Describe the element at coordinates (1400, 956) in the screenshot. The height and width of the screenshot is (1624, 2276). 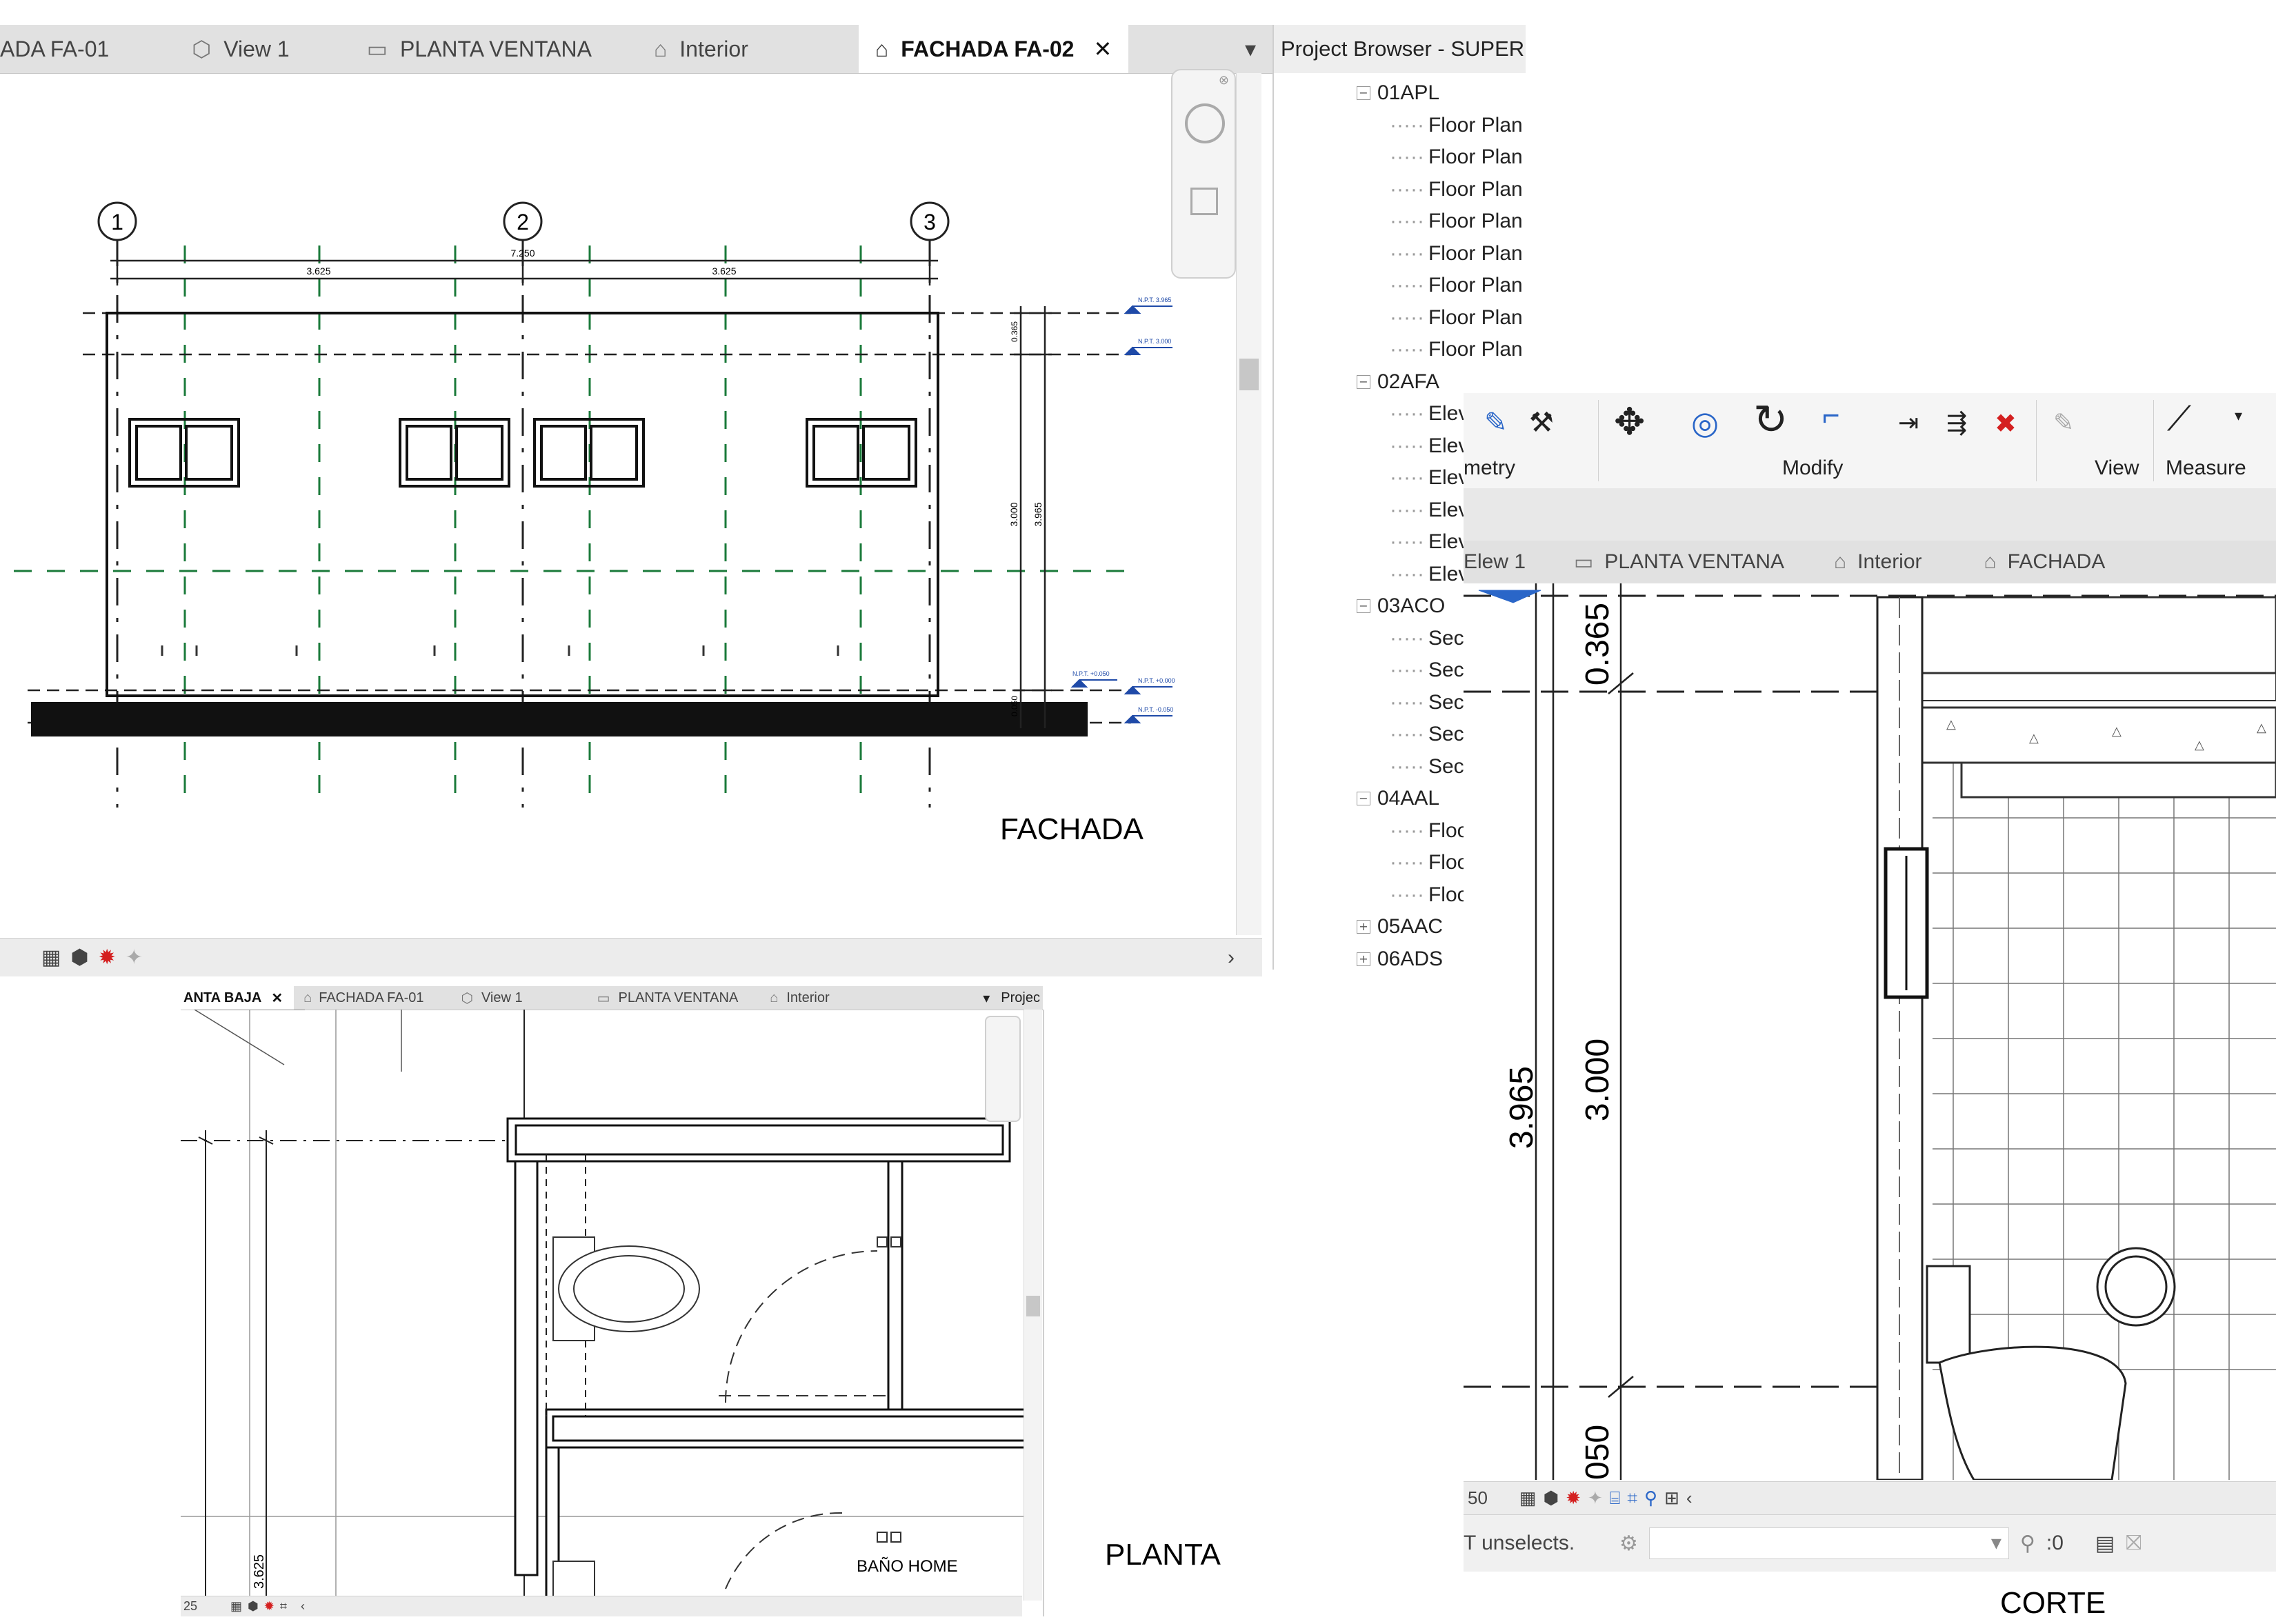
I see `browser-group-06ads: +06ADS` at that location.